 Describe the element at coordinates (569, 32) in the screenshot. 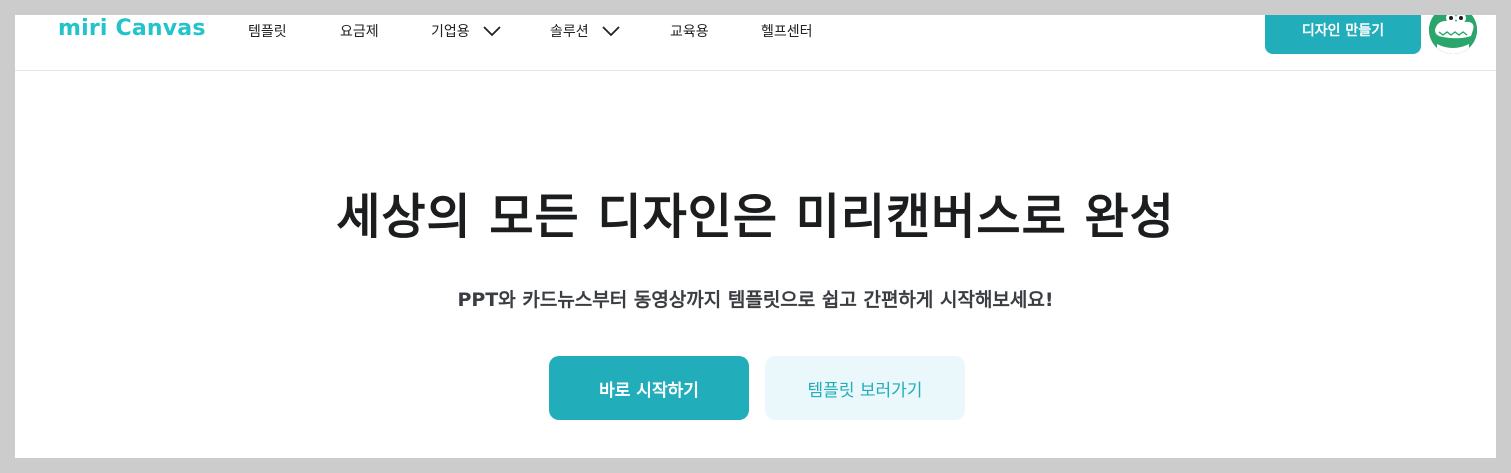

I see `nav-item-label: 솔루션` at that location.